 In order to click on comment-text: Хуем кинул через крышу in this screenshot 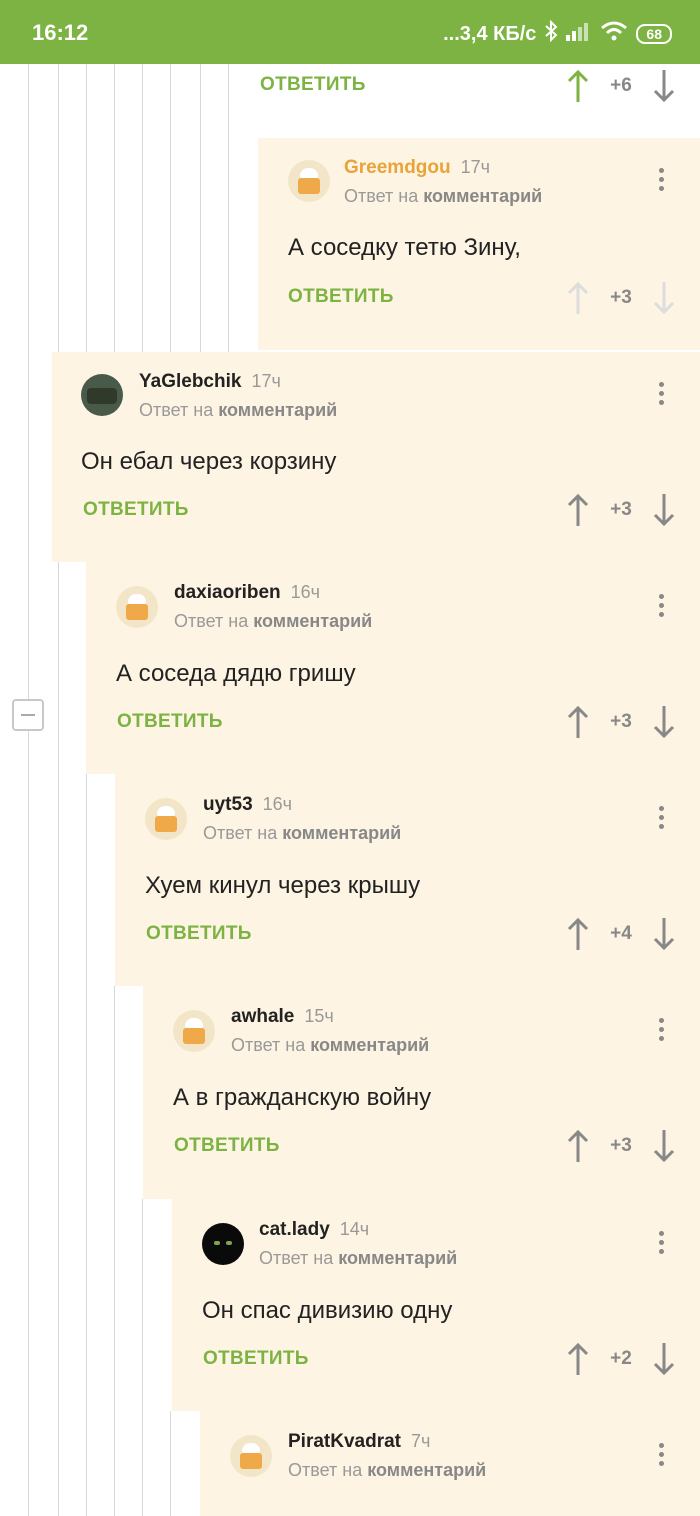, I will do `click(283, 885)`.